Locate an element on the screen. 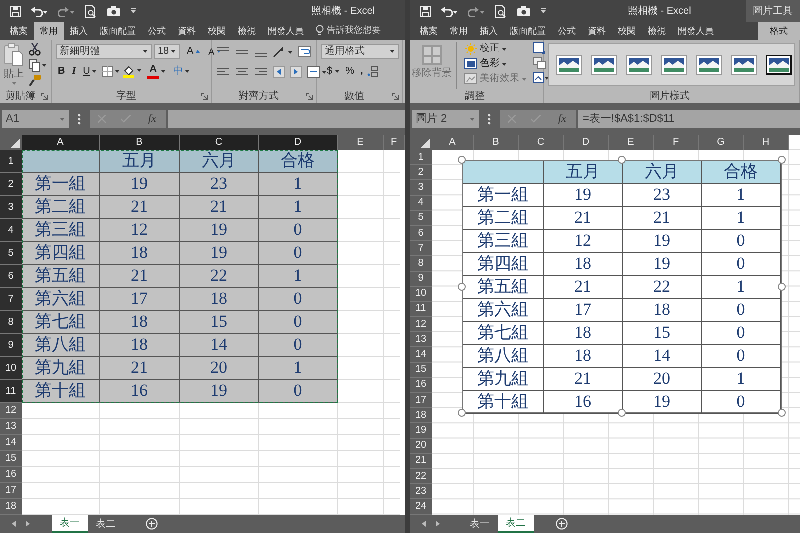 The image size is (800, 533). sheet-tab: 表二 is located at coordinates (516, 524).